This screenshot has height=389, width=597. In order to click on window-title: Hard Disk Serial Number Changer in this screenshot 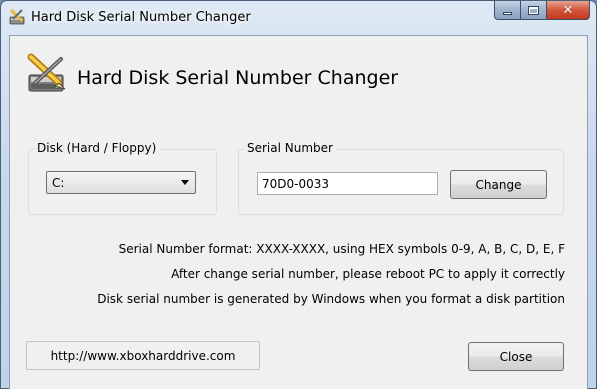, I will do `click(141, 17)`.